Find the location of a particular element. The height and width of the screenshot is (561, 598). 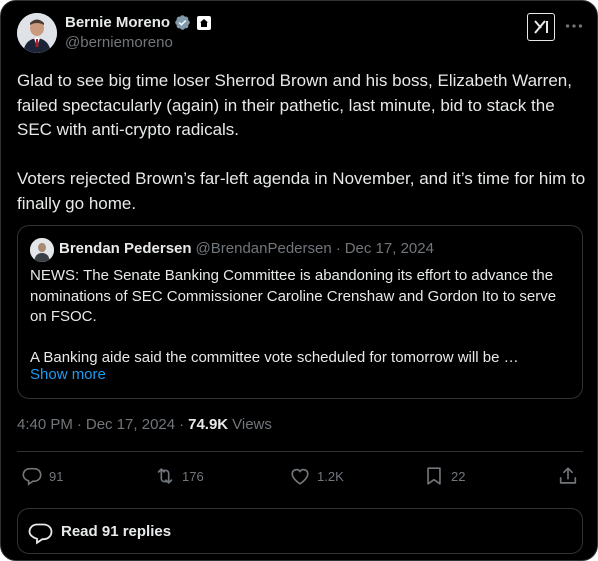

bookmark-button: 22 is located at coordinates (444, 476).